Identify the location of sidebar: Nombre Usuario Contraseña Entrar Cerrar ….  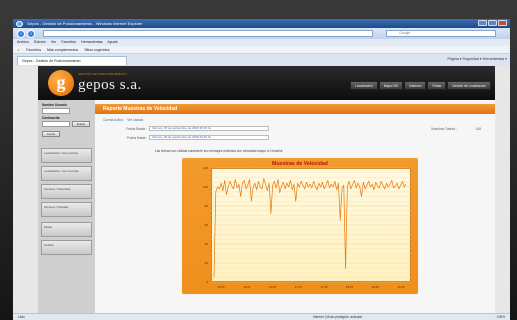
(66, 206).